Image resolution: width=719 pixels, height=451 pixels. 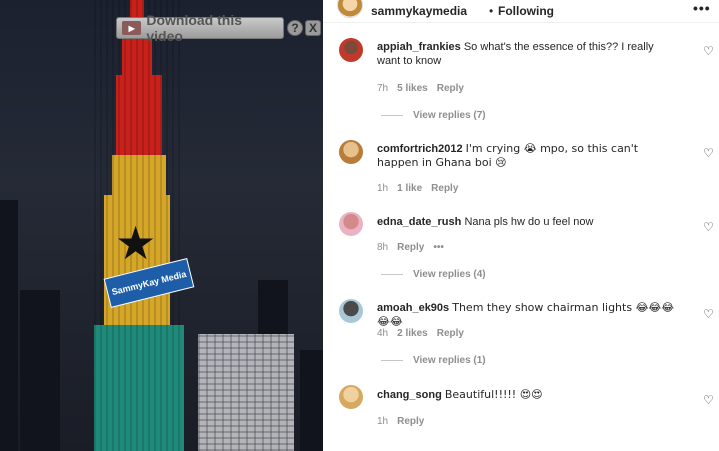 I want to click on download-toolbar: ▶ Download this video ? X, so click(x=219, y=28).